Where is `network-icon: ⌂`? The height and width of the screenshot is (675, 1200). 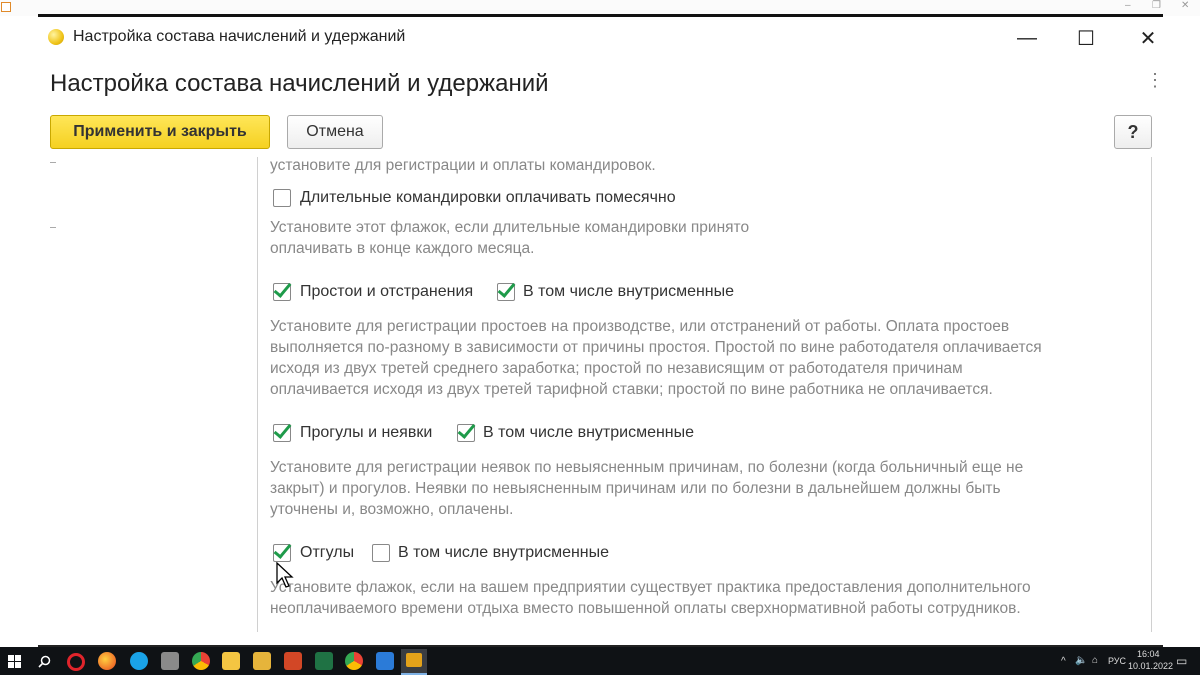
network-icon: ⌂ is located at coordinates (1095, 660).